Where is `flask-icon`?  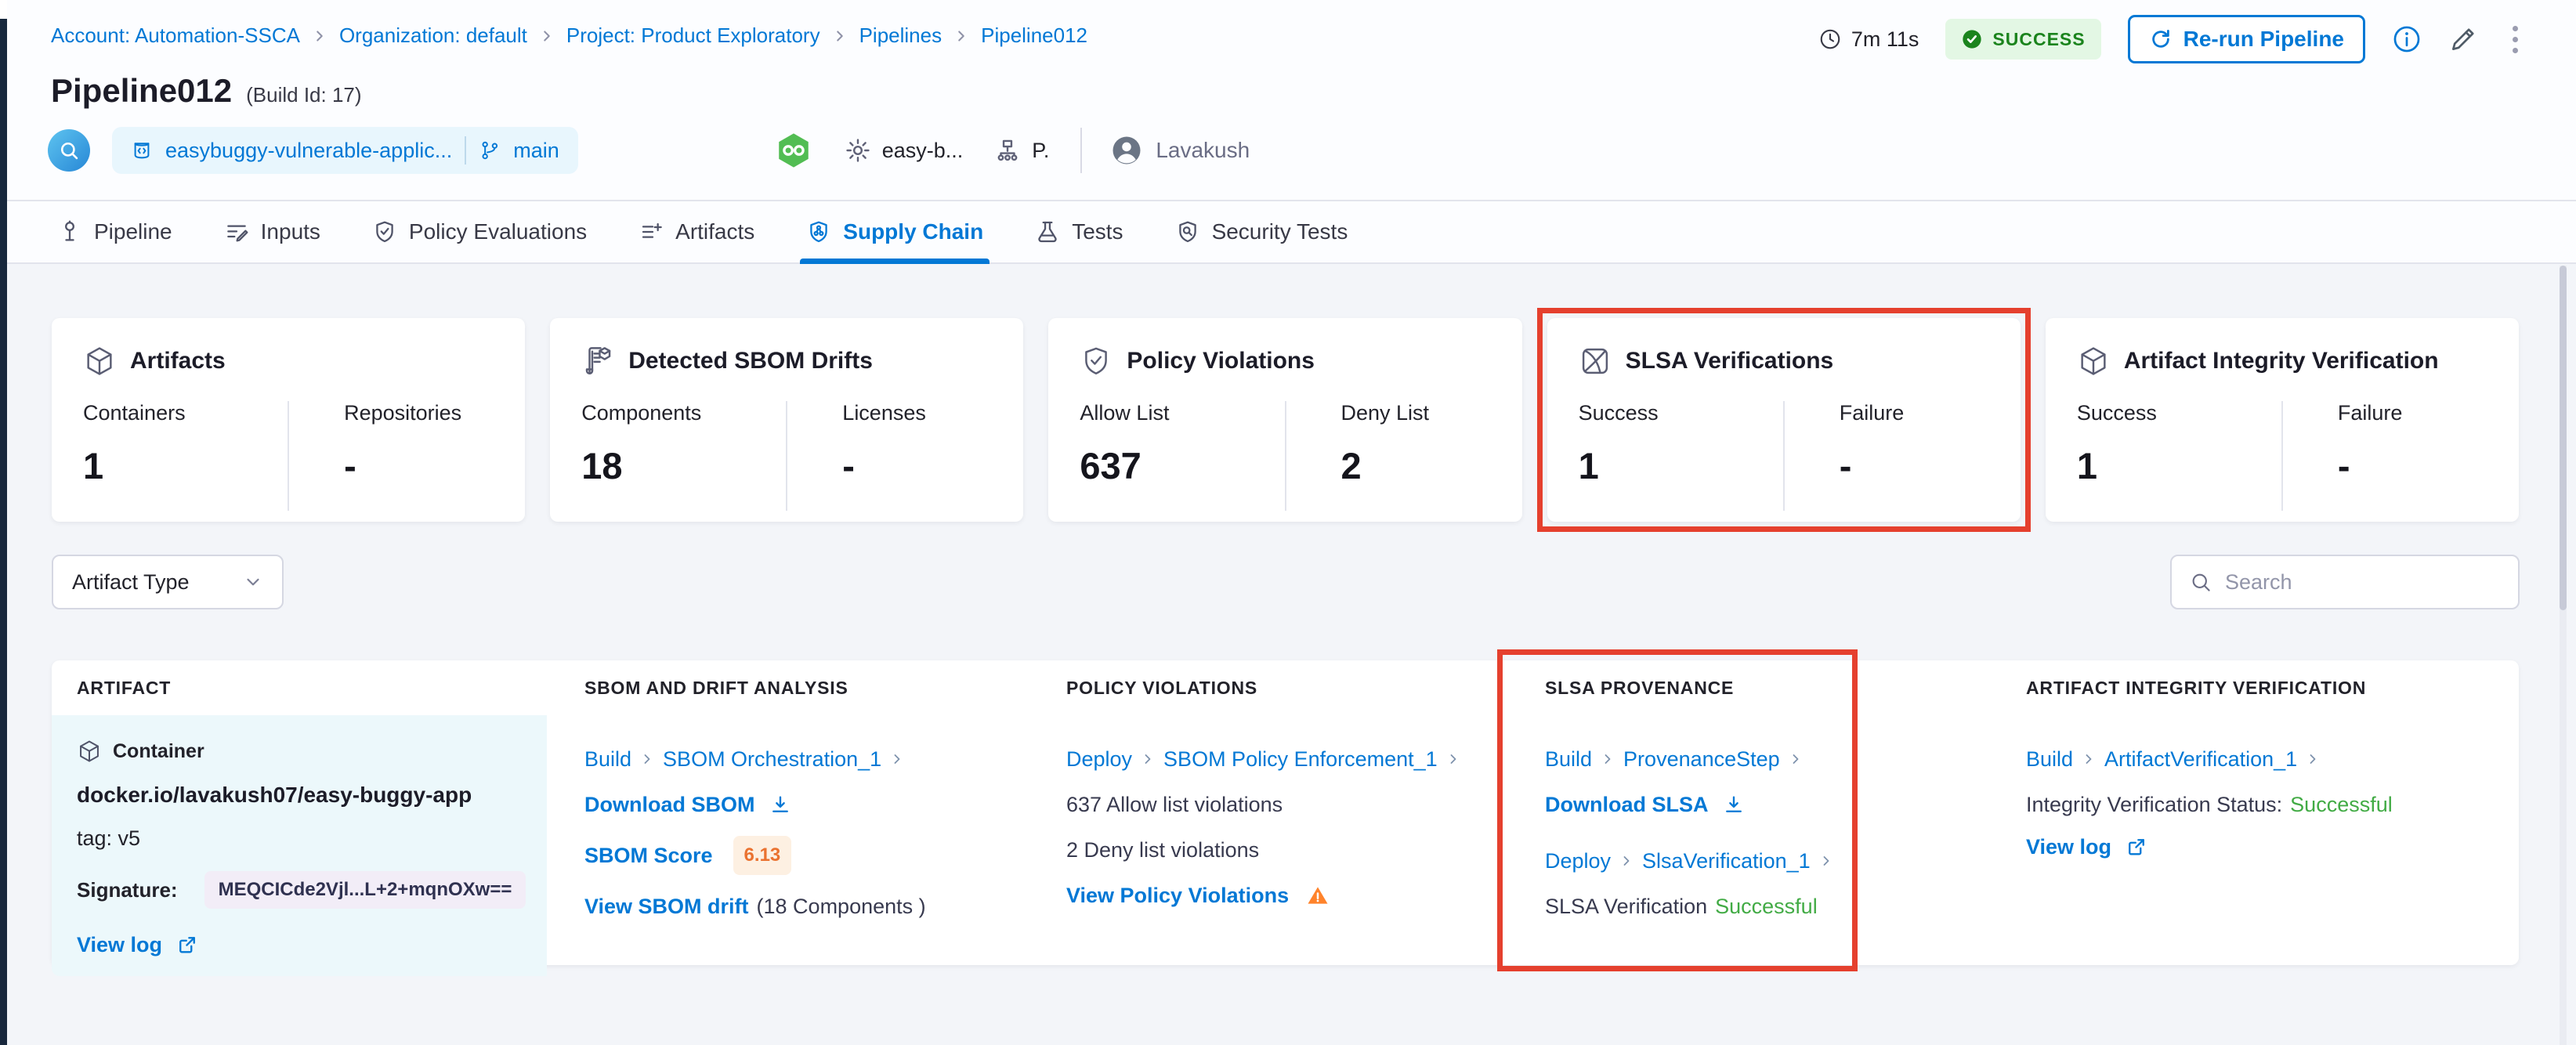 flask-icon is located at coordinates (1048, 231).